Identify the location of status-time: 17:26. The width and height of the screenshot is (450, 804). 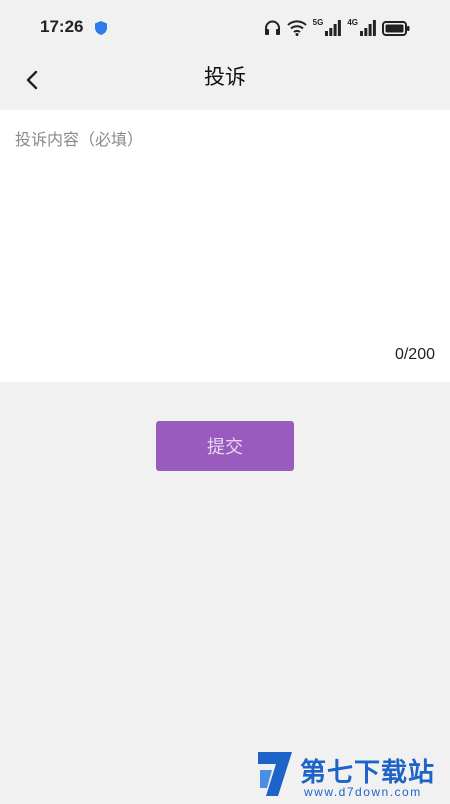
(62, 26).